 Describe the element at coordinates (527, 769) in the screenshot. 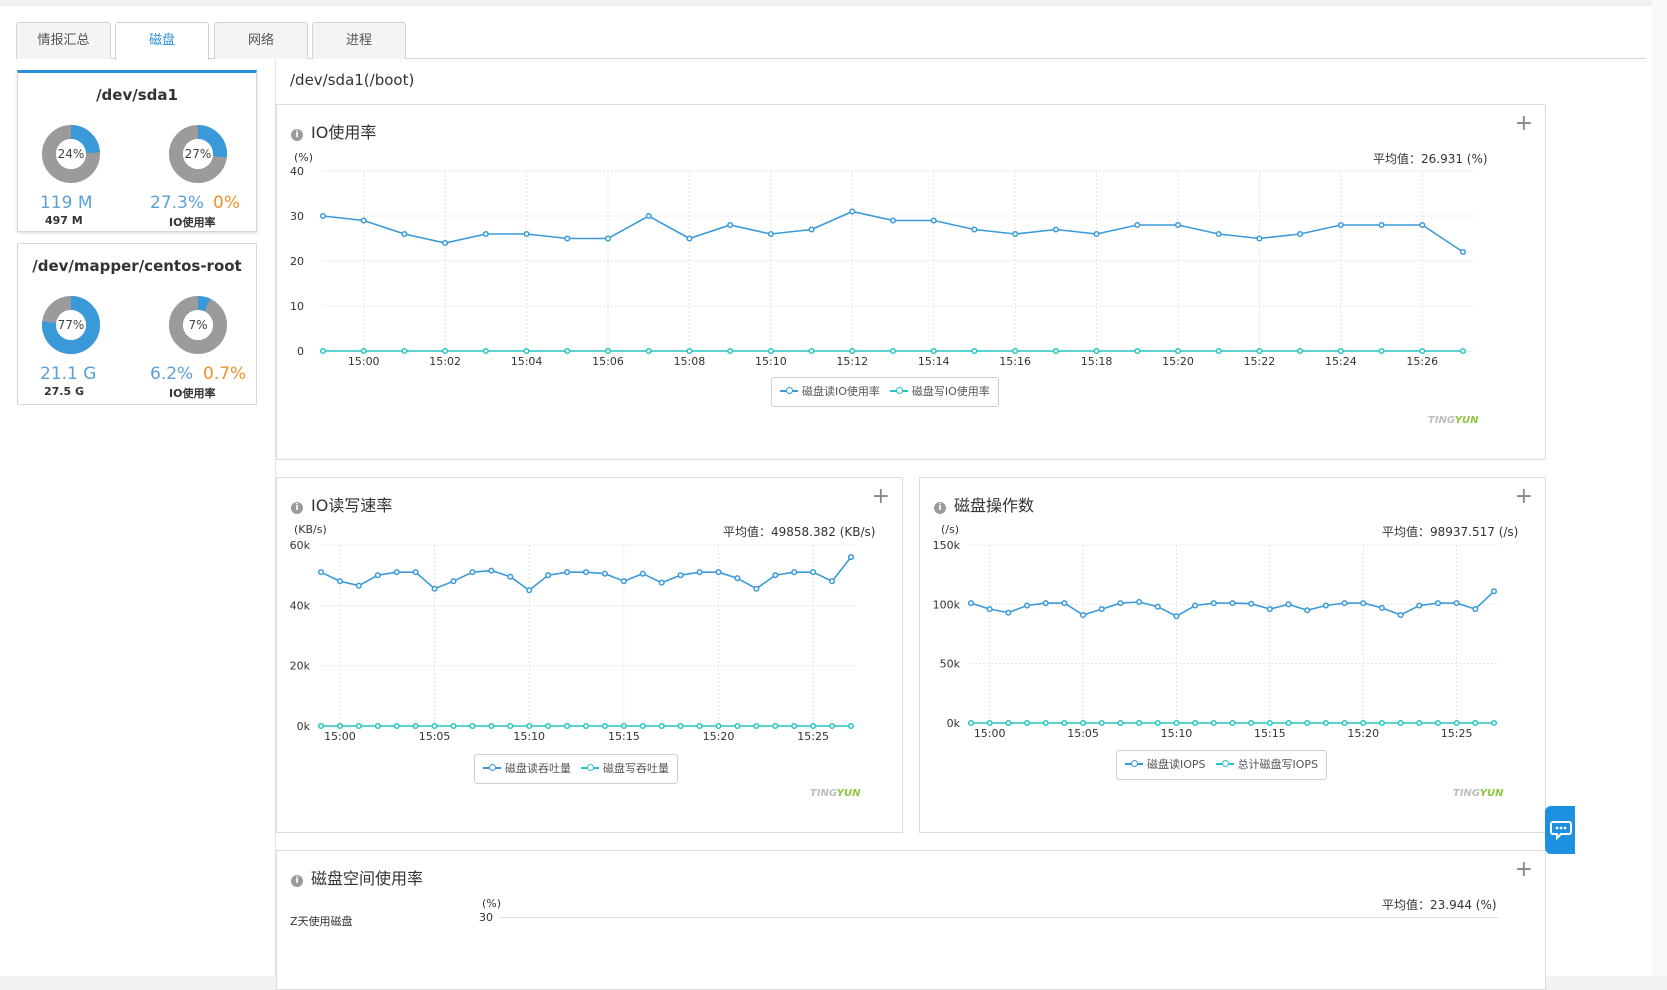

I see `legend-item: 磁盘读吞吐量` at that location.